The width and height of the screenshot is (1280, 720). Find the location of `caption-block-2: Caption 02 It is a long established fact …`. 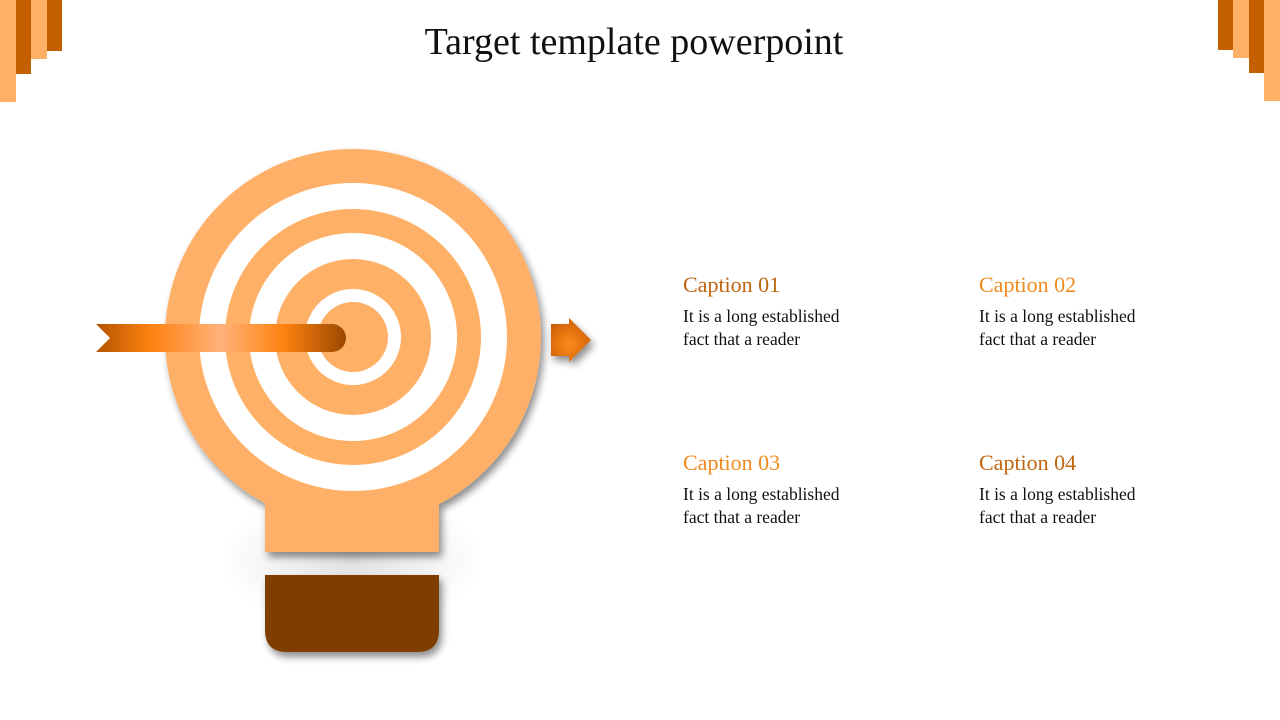

caption-block-2: Caption 02 It is a long established fact … is located at coordinates (1109, 311).